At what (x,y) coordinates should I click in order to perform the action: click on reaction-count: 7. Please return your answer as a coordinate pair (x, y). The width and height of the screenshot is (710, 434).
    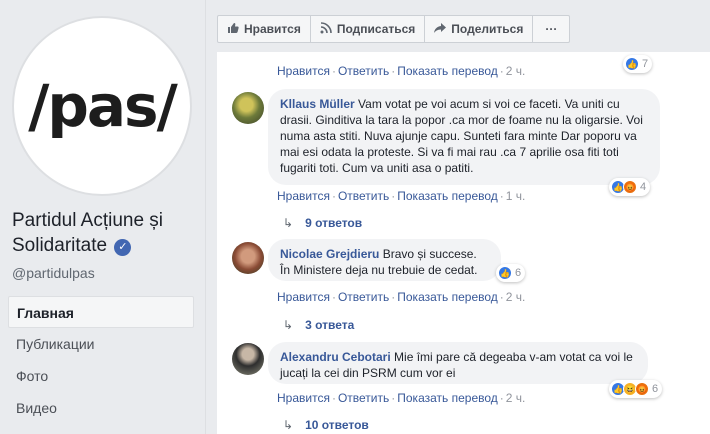
    Looking at the image, I should click on (645, 64).